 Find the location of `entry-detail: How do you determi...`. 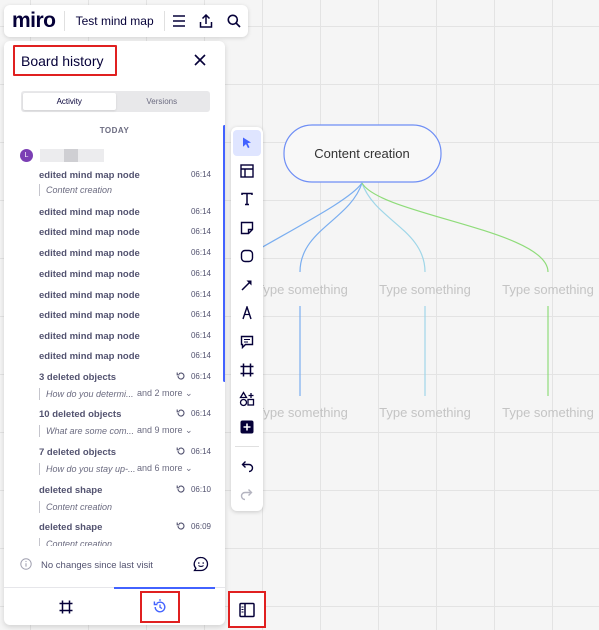

entry-detail: How do you determi... is located at coordinates (86, 394).